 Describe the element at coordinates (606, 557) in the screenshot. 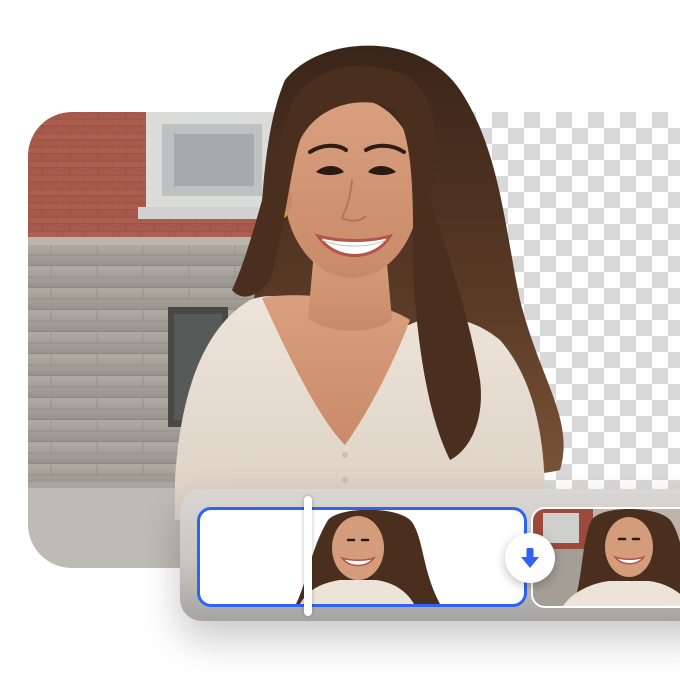

I see `thumbnail-original` at that location.